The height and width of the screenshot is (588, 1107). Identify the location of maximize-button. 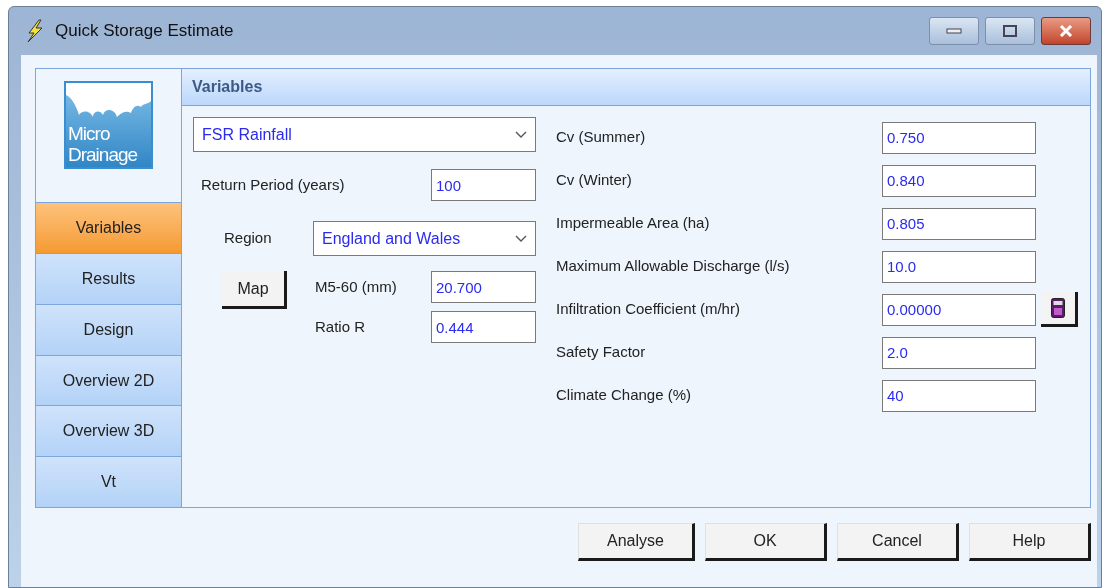
(1010, 31).